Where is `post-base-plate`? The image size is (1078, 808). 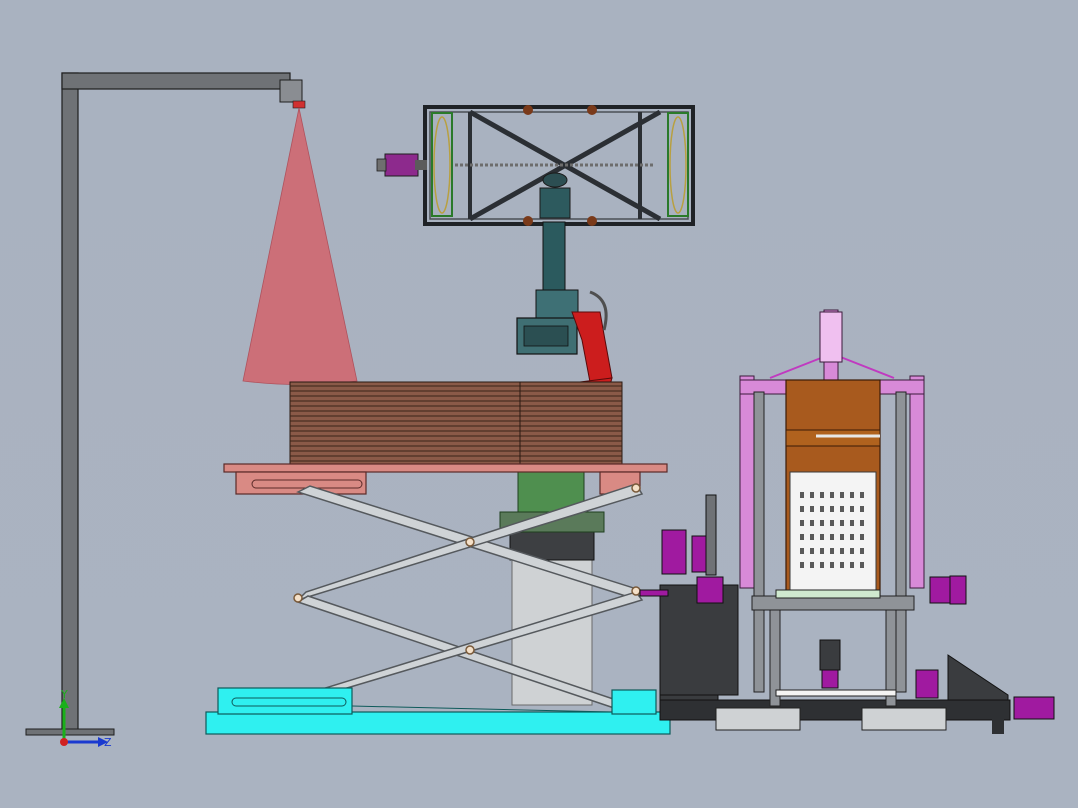 post-base-plate is located at coordinates (70, 732).